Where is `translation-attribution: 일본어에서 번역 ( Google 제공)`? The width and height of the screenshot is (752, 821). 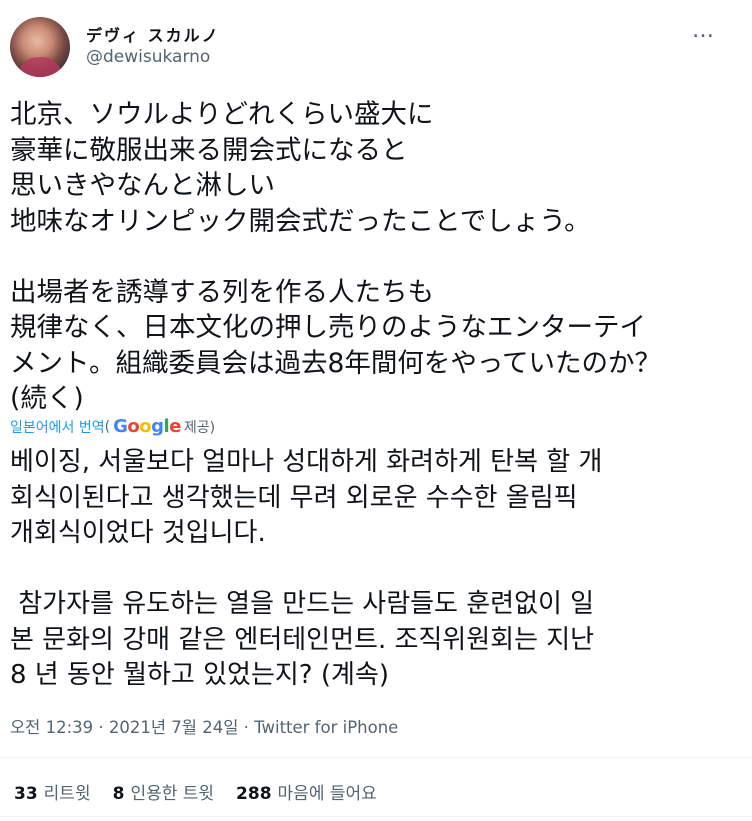 translation-attribution: 일본어에서 번역 ( Google 제공) is located at coordinates (112, 426).